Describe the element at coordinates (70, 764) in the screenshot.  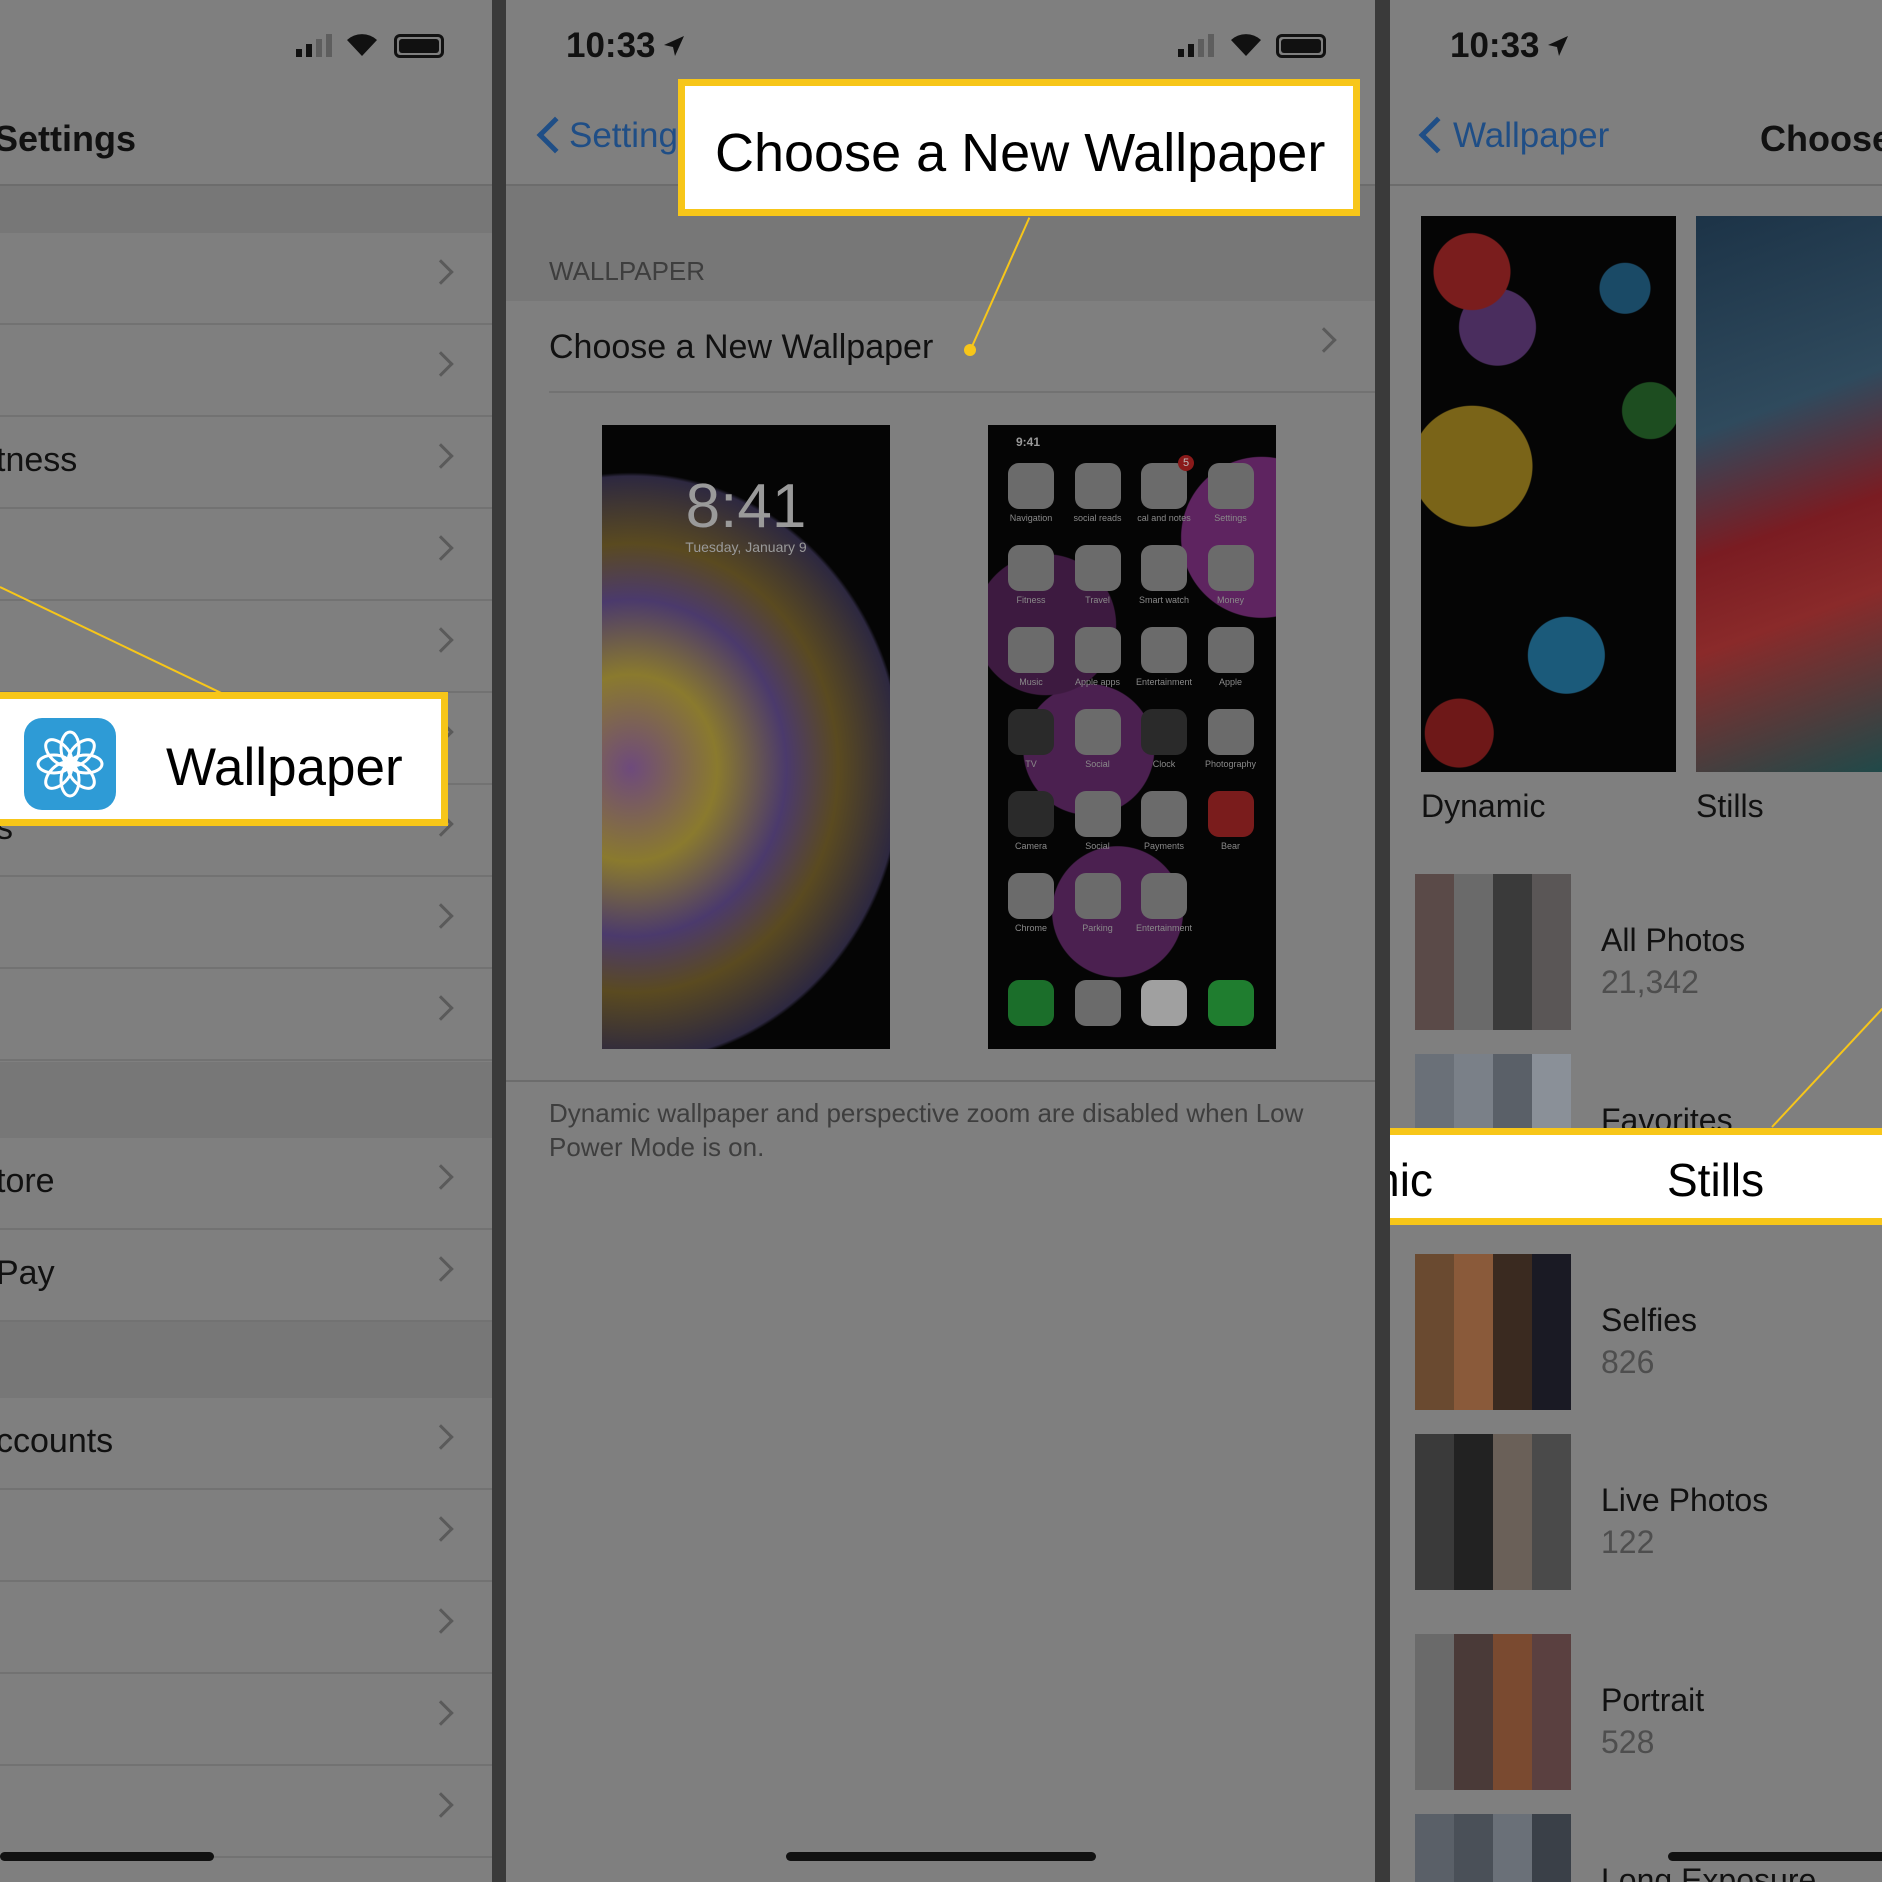
I see `flower-icon` at that location.